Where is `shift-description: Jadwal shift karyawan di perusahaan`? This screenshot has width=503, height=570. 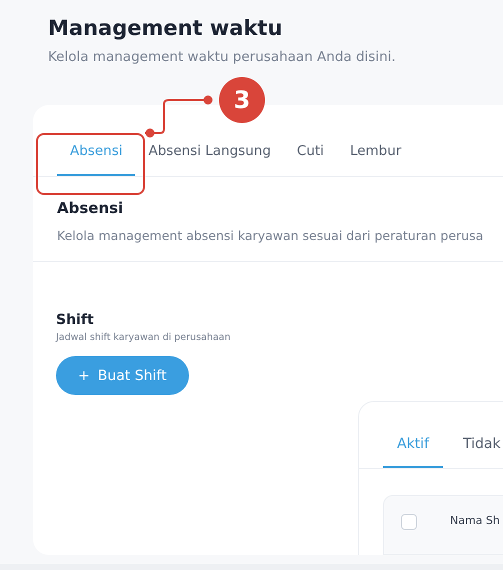
shift-description: Jadwal shift karyawan di perusahaan is located at coordinates (144, 337).